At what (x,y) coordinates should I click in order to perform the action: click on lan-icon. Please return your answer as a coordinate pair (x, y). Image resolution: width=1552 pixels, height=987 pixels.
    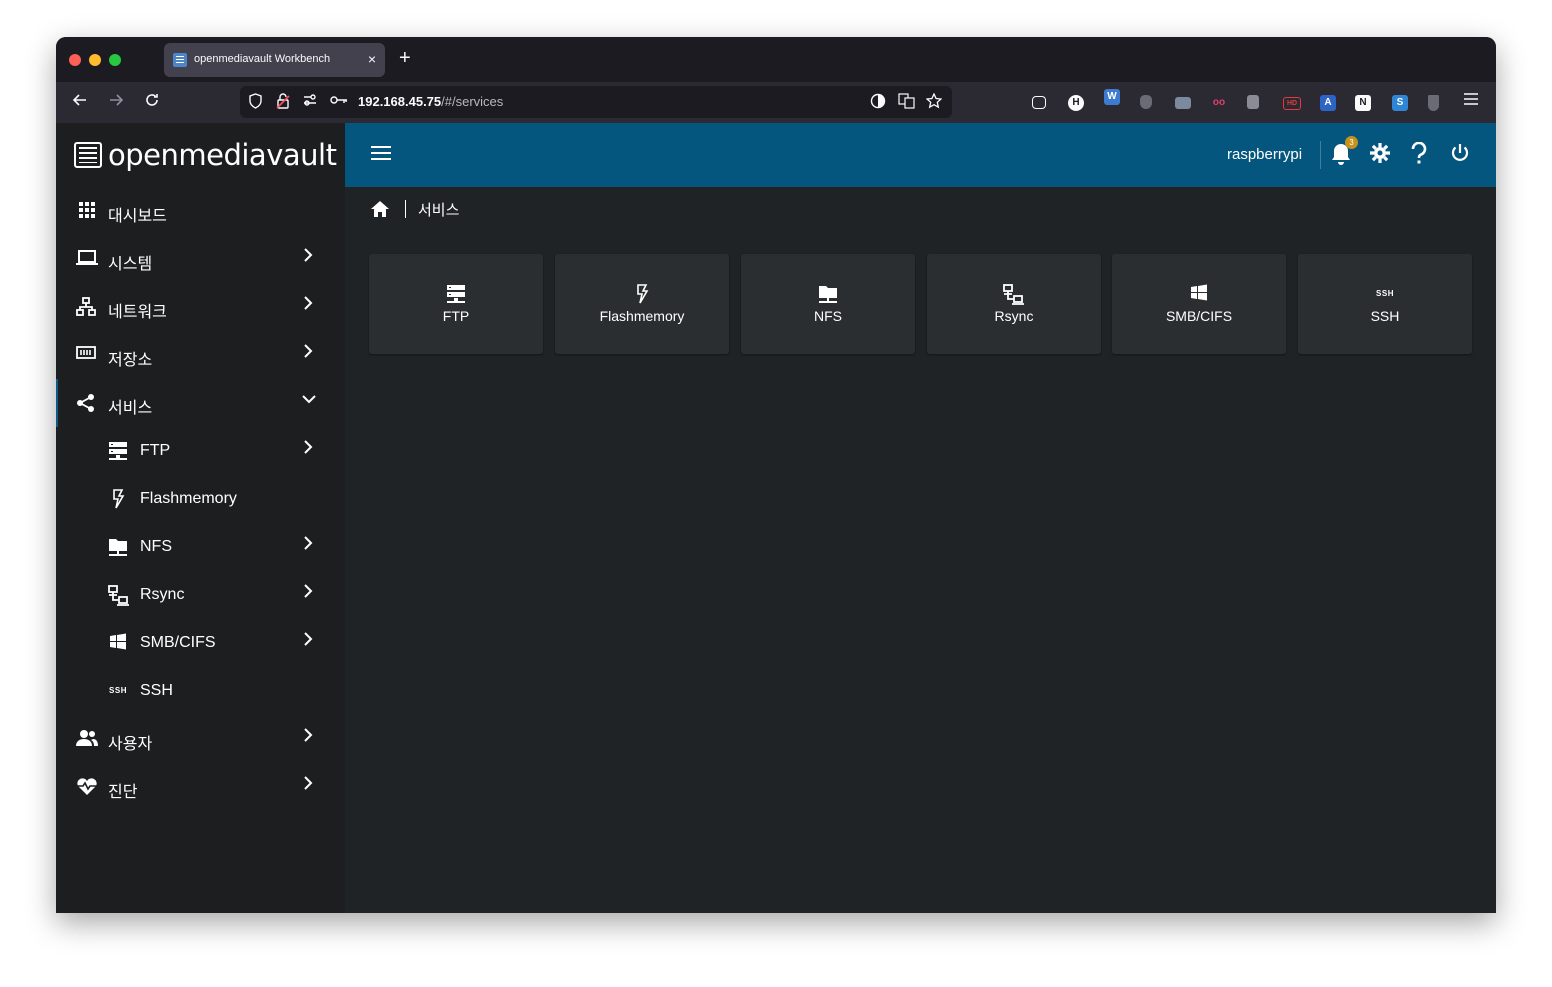
    Looking at the image, I should click on (118, 595).